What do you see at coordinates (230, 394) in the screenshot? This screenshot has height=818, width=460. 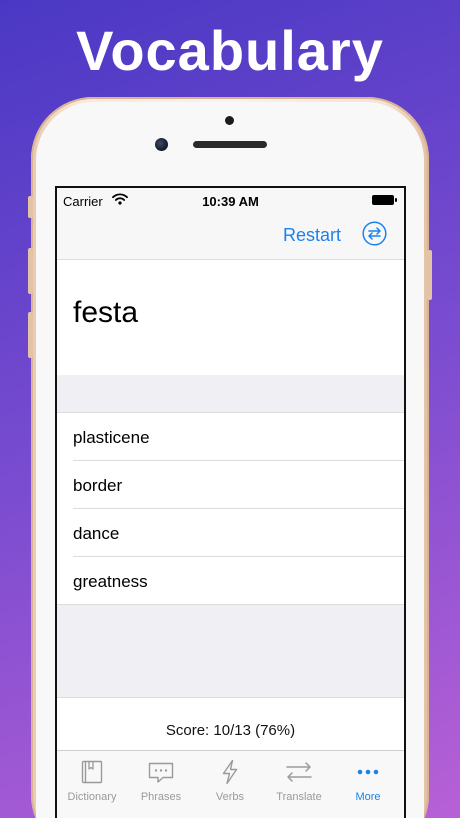 I see `section-spacer` at bounding box center [230, 394].